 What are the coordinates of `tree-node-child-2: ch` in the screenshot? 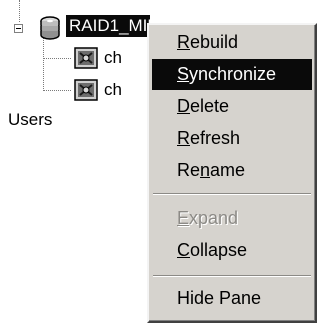 It's located at (113, 90).